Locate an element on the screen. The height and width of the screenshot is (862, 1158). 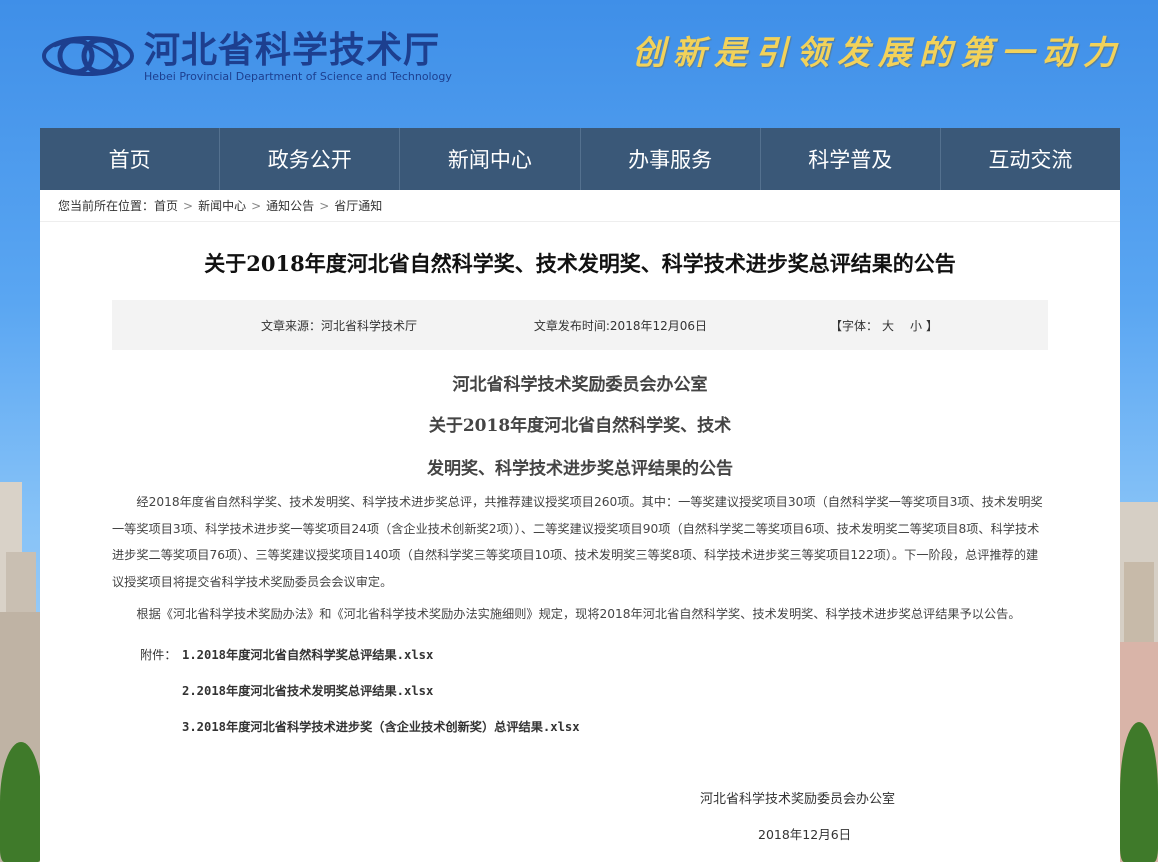
font-close: 】 is located at coordinates (931, 325).